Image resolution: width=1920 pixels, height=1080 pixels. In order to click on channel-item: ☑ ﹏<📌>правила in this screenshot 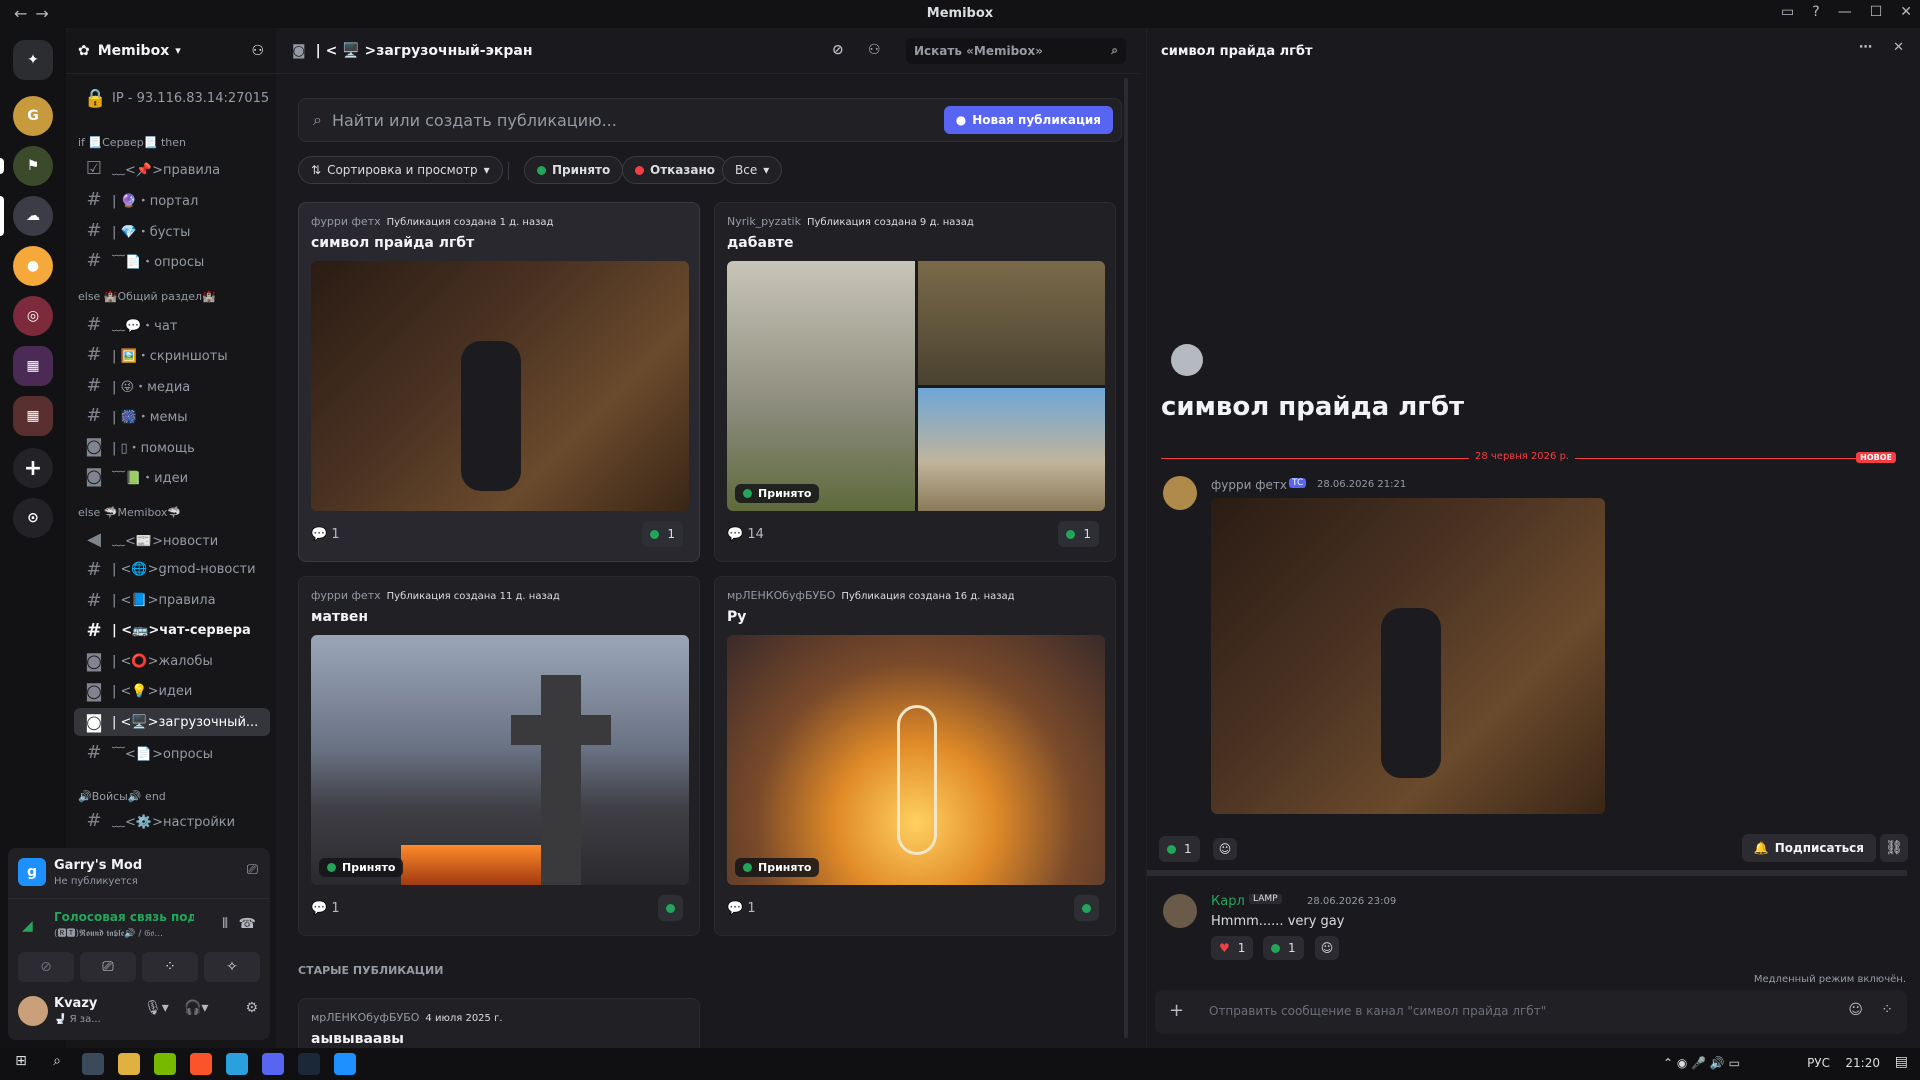, I will do `click(172, 168)`.